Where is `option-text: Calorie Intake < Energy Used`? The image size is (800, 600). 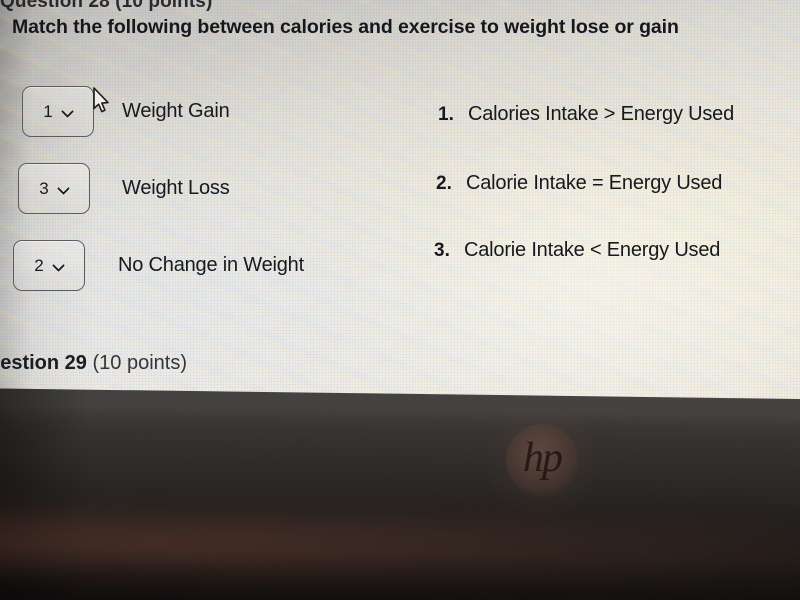
option-text: Calorie Intake < Energy Used is located at coordinates (592, 250).